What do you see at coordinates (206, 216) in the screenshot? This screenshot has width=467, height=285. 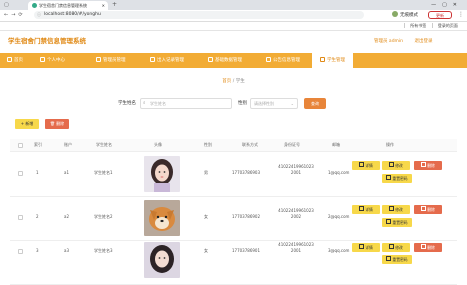 I see `row-gender: 女` at bounding box center [206, 216].